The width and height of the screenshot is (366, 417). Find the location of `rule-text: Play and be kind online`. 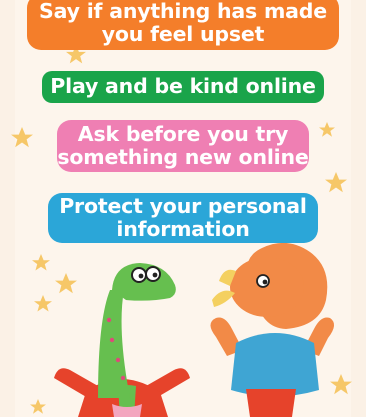

rule-text: Play and be kind online is located at coordinates (183, 86).